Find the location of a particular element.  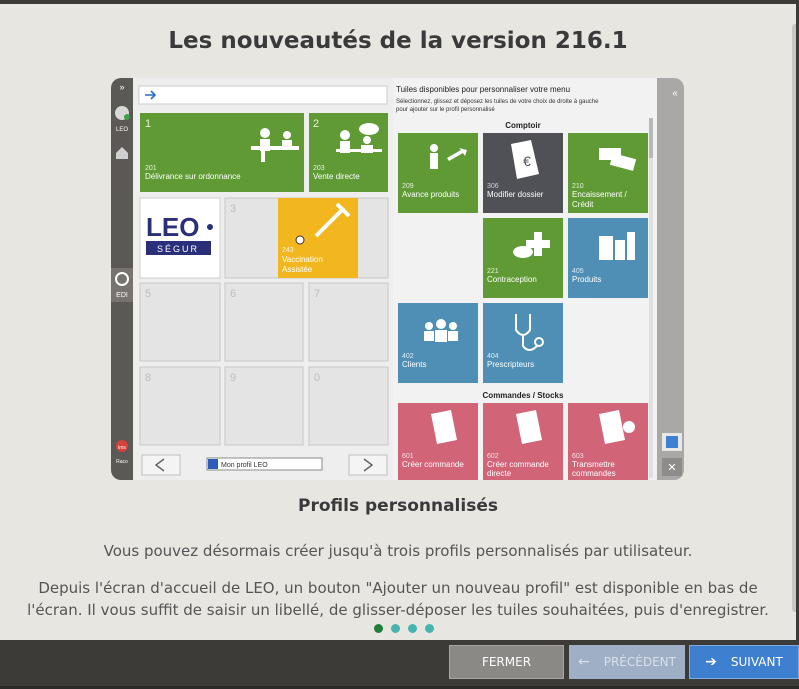

previous-button: ← PRÉCÉDENT is located at coordinates (627, 662).